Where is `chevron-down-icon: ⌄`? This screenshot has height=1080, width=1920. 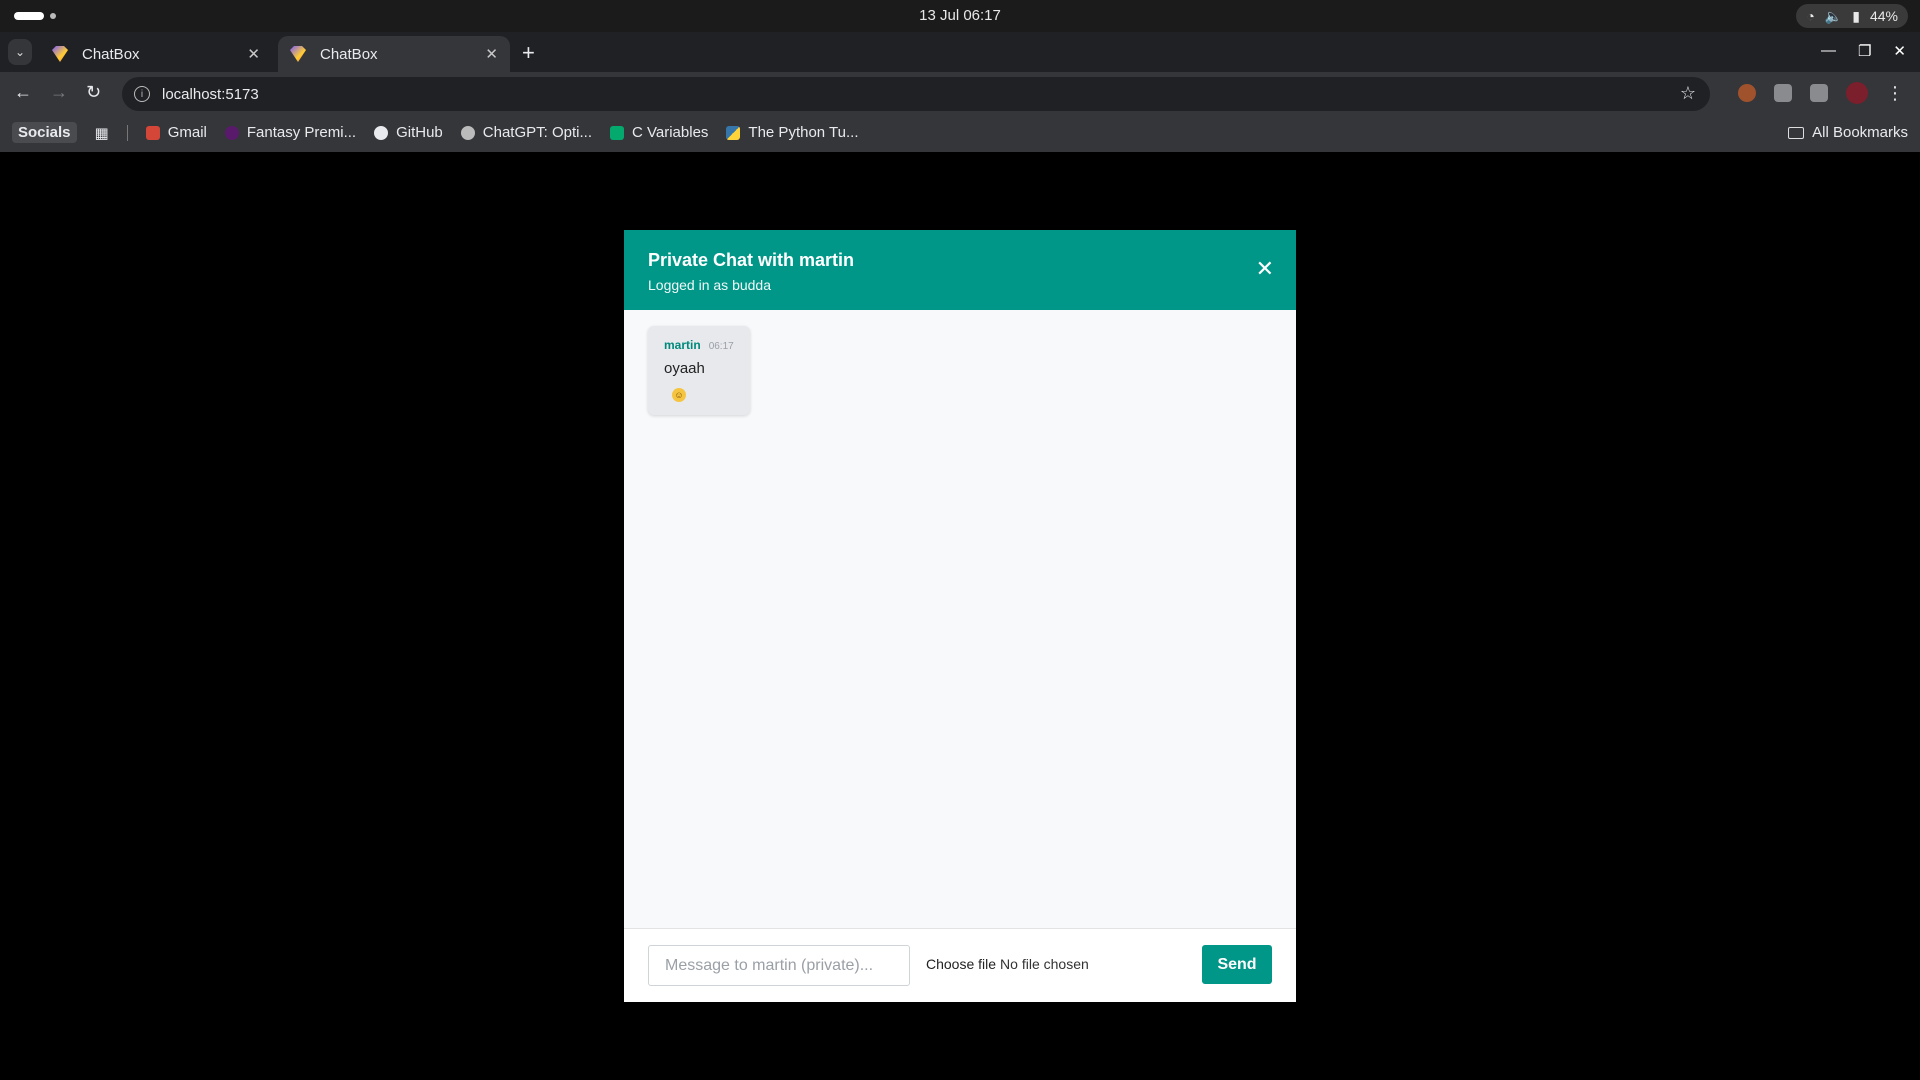
chevron-down-icon: ⌄ is located at coordinates (20, 52).